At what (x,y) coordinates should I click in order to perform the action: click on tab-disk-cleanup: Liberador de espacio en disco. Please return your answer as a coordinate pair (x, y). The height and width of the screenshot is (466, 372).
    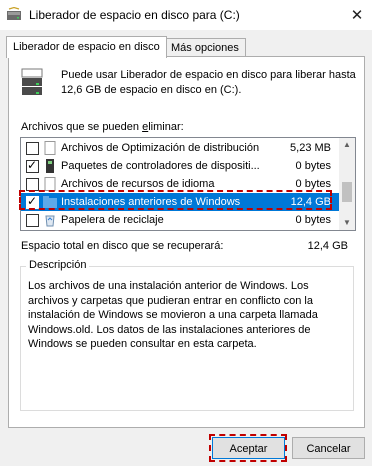
    Looking at the image, I should click on (86, 47).